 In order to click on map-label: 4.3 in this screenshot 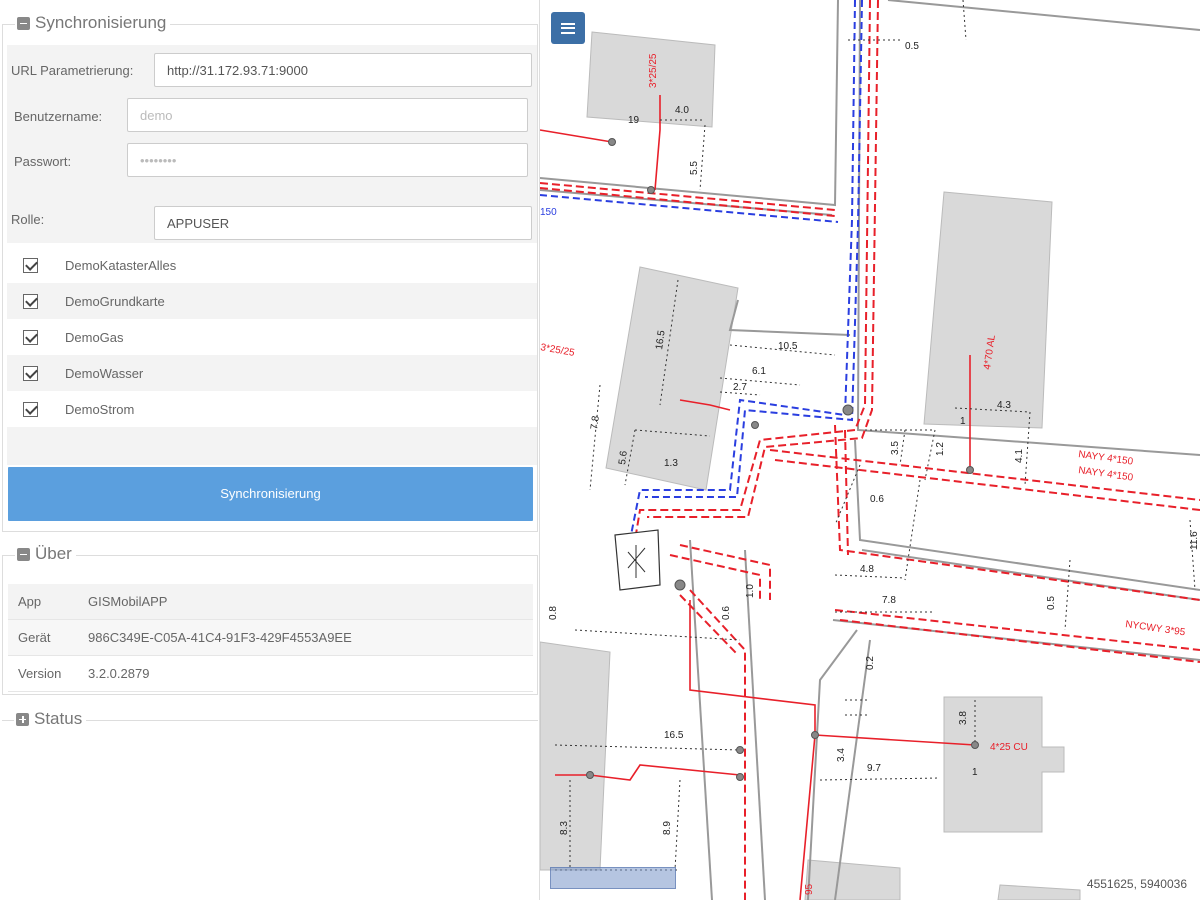, I will do `click(1004, 405)`.